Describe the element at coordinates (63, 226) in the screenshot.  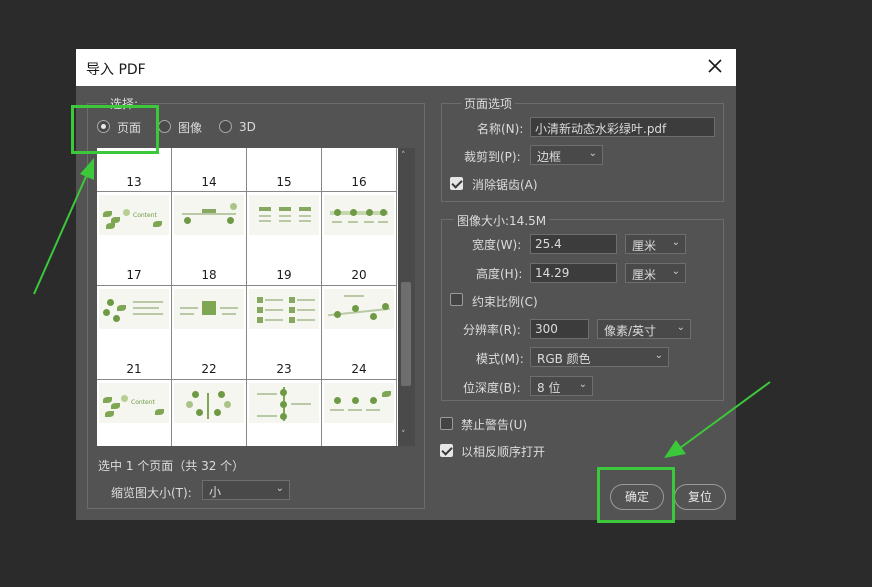
I see `arrow-to-page-option` at that location.